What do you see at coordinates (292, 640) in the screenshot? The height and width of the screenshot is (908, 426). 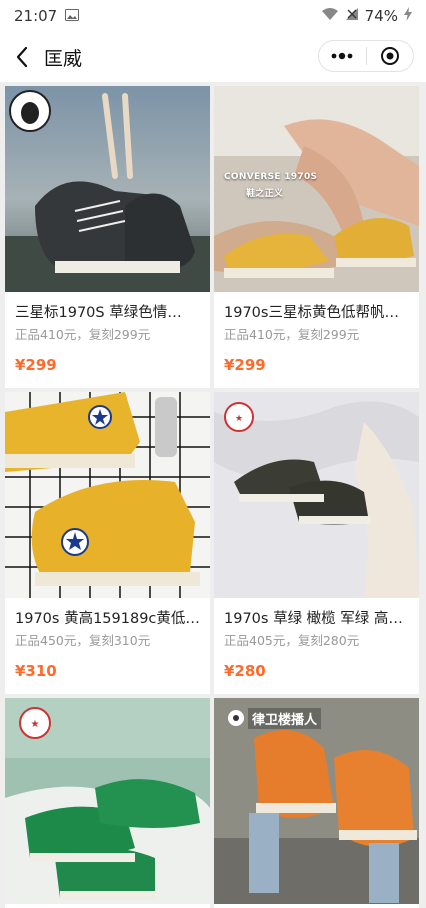 I see `product-price-compare: 正品405元，复刻280元` at bounding box center [292, 640].